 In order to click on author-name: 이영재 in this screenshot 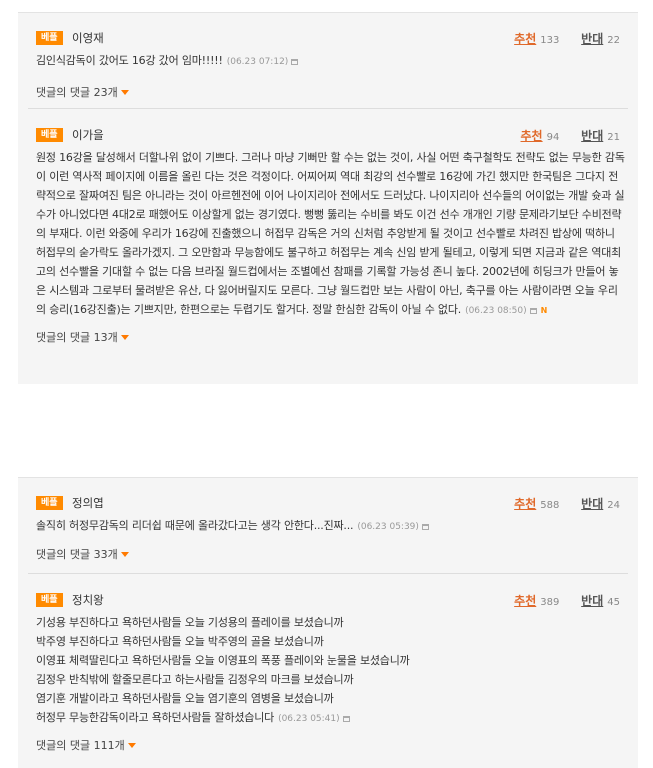, I will do `click(88, 38)`.